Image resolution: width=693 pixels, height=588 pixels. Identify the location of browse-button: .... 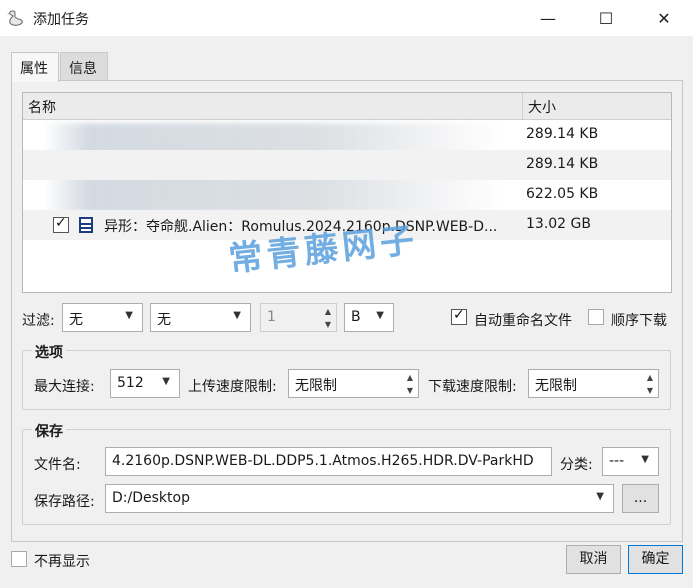
(640, 498).